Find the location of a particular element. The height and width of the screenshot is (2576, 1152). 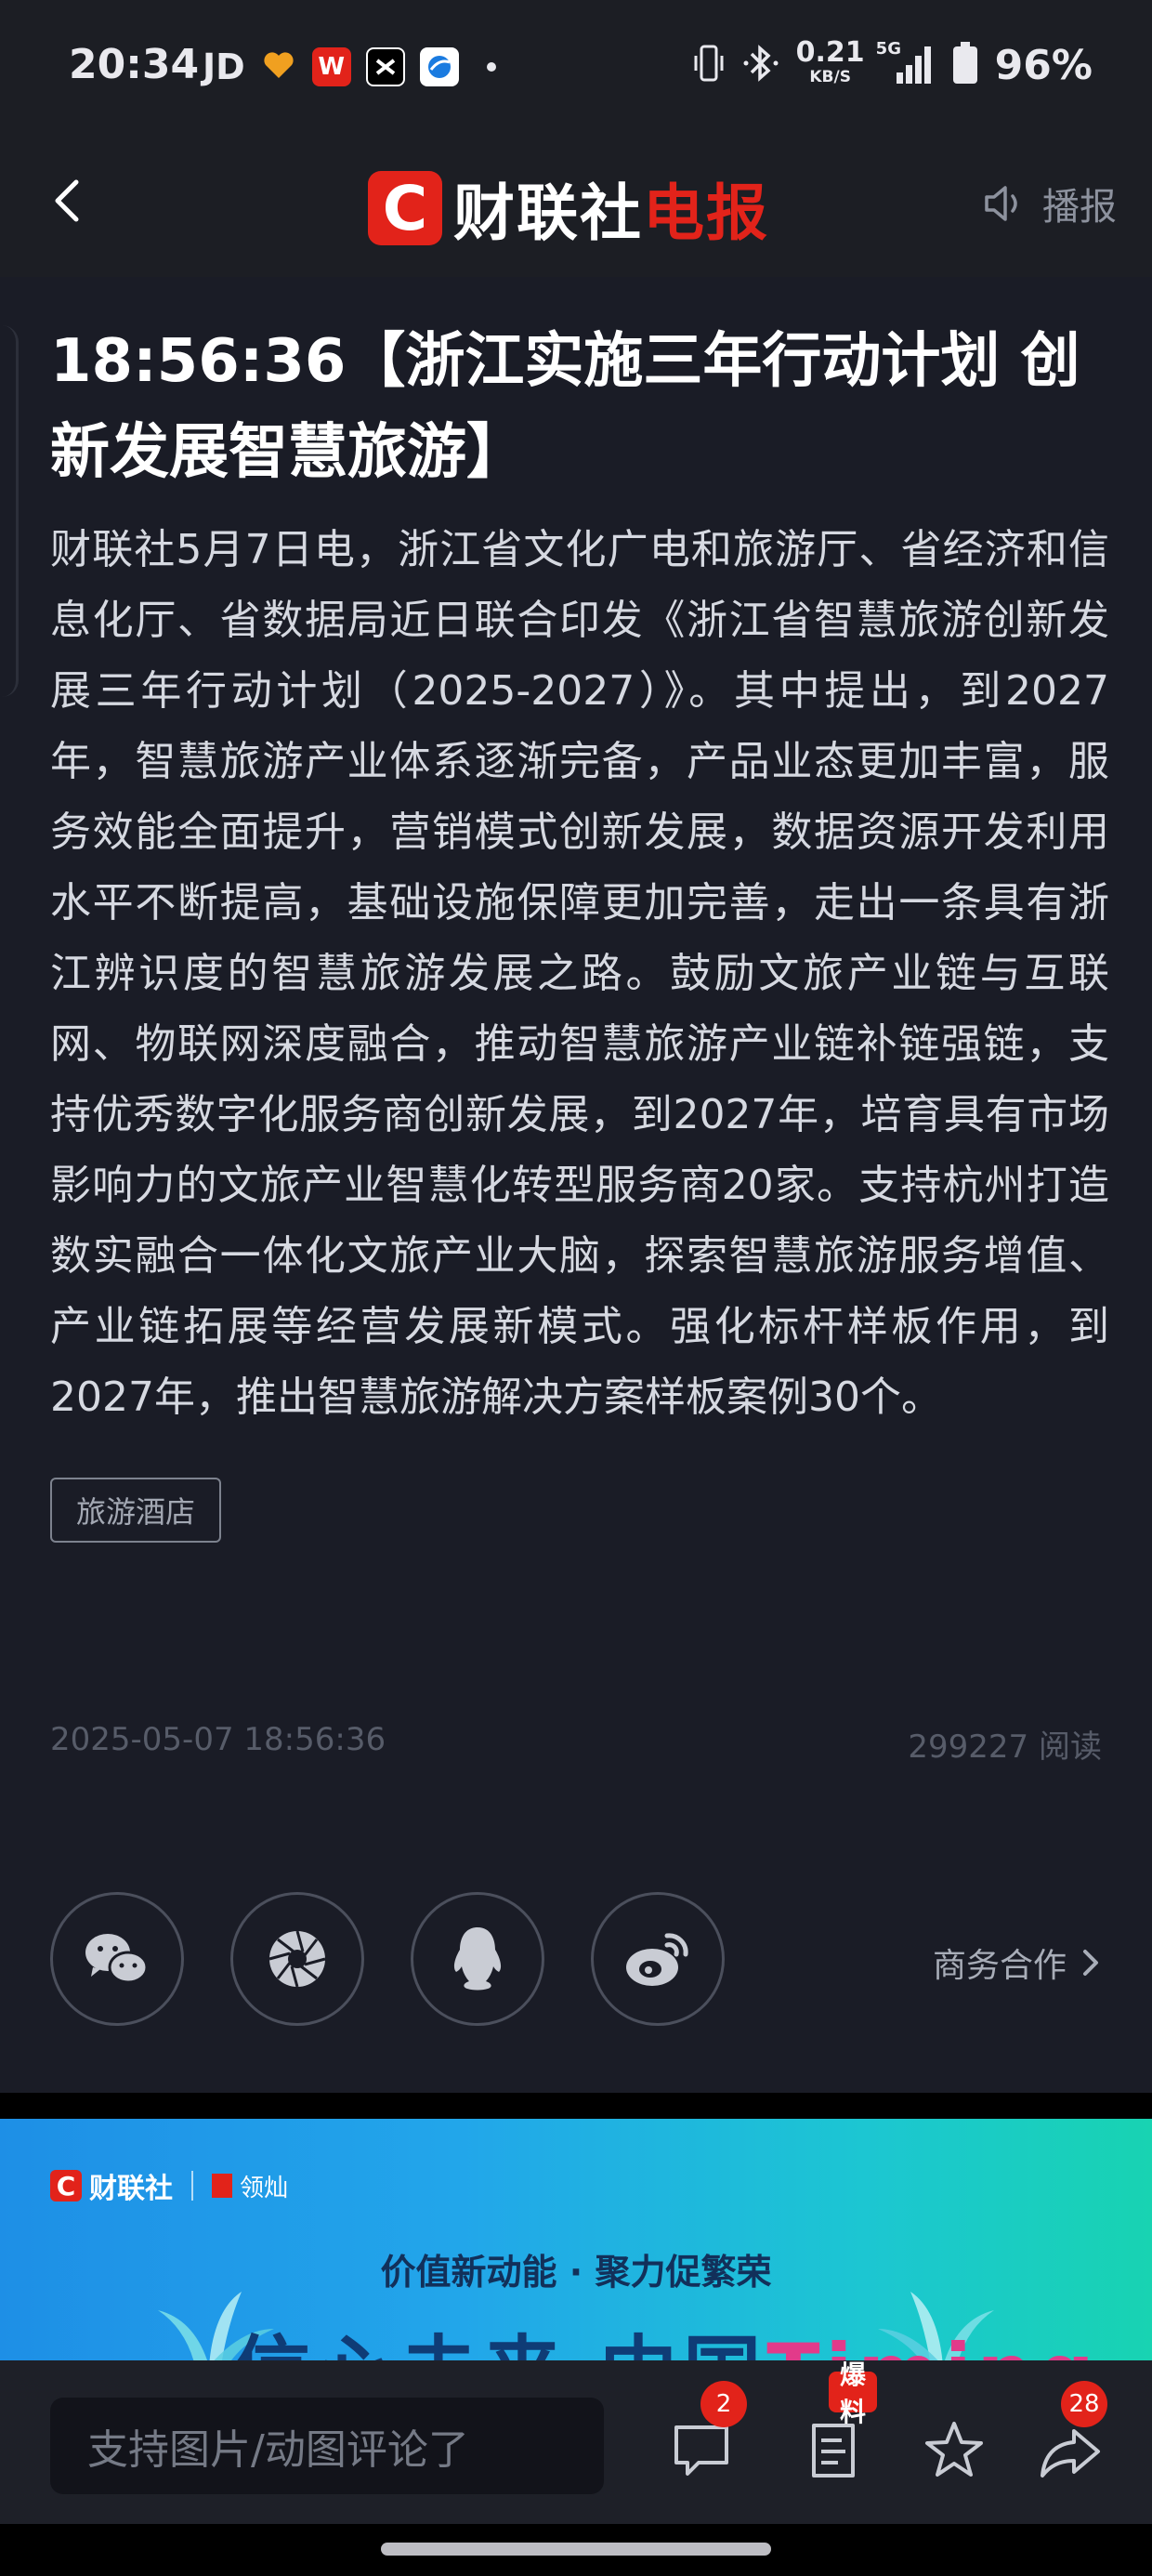

banner-partner-name: 领灿 is located at coordinates (264, 2188).